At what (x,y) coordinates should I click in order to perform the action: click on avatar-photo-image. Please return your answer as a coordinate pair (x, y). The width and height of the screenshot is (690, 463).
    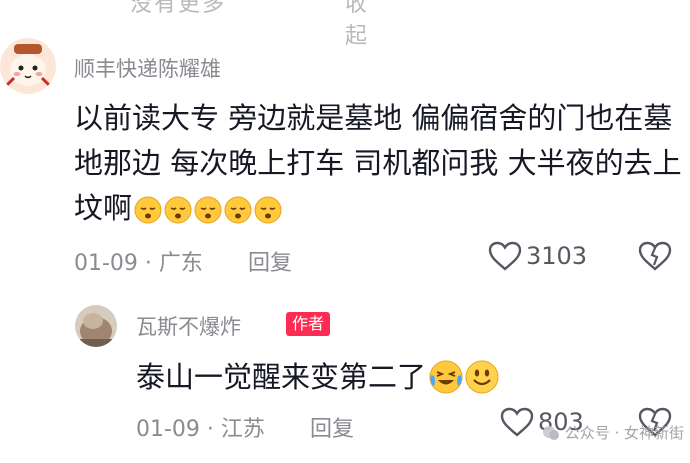
    Looking at the image, I should click on (96, 326).